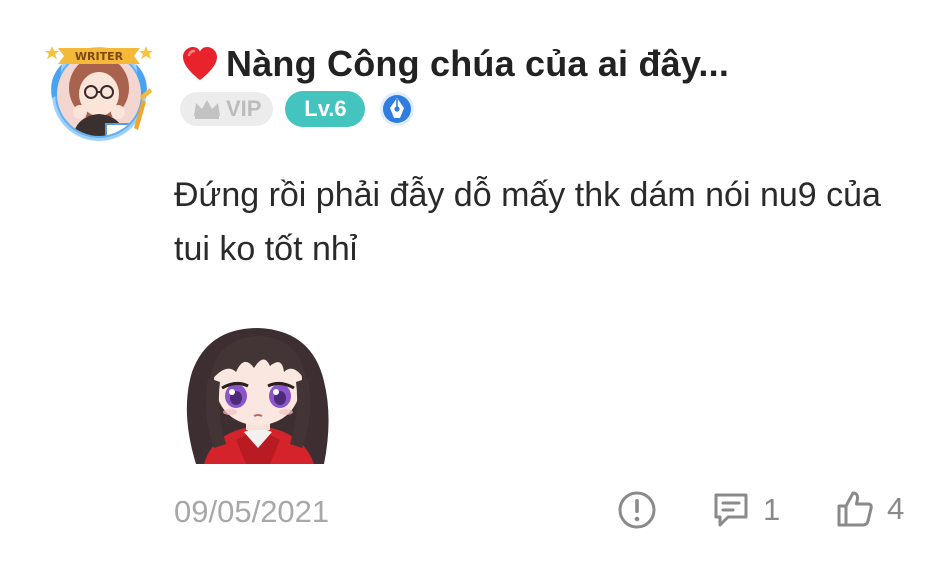  I want to click on author-badges: VIP Lv.6, so click(297, 109).